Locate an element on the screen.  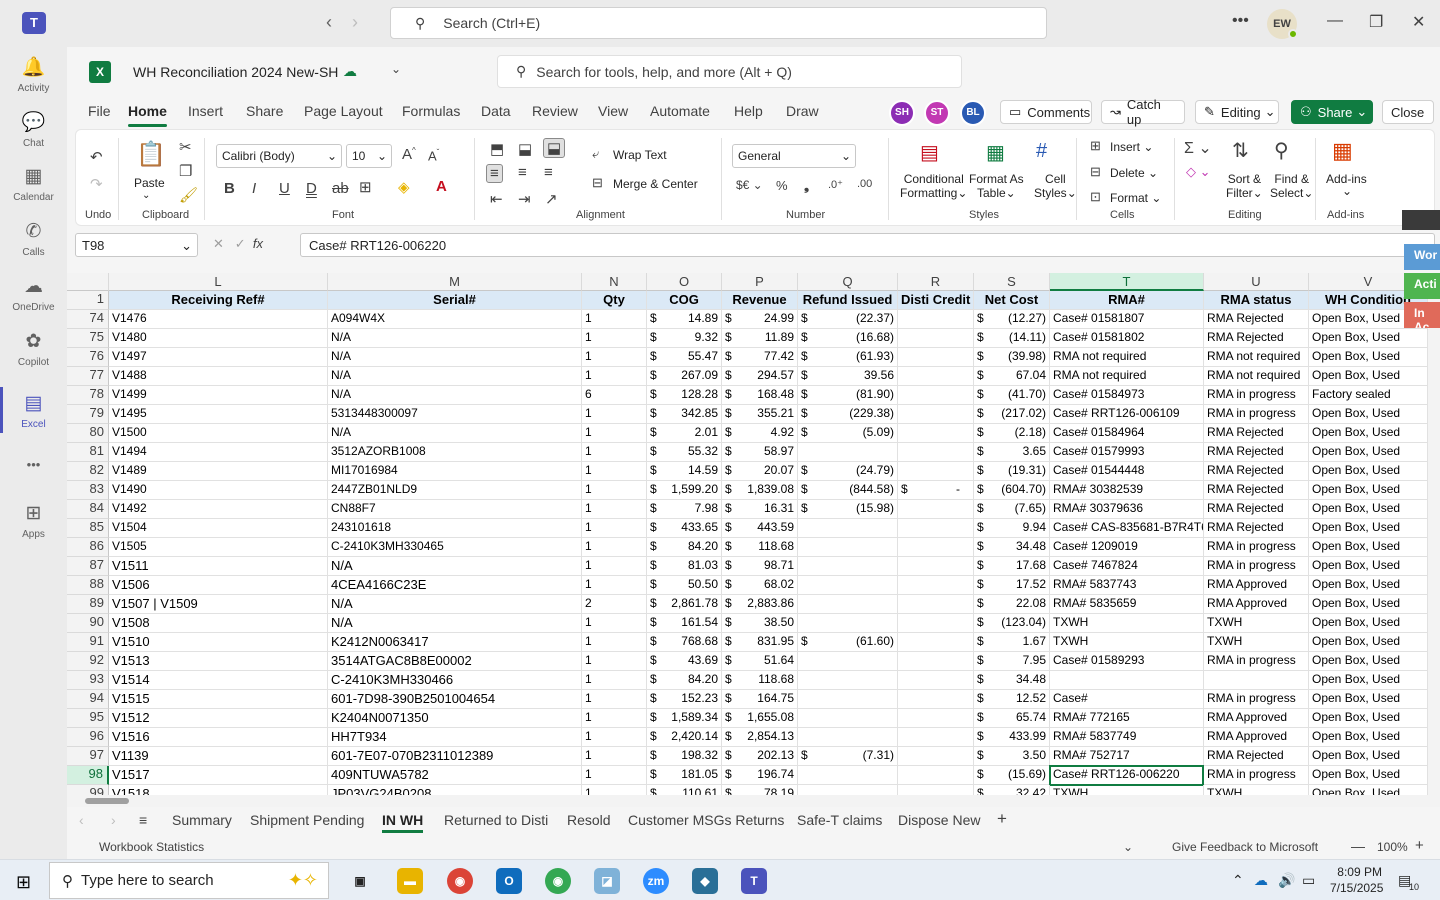
formula-input: Case# RRT126-006220 is located at coordinates (867, 245).